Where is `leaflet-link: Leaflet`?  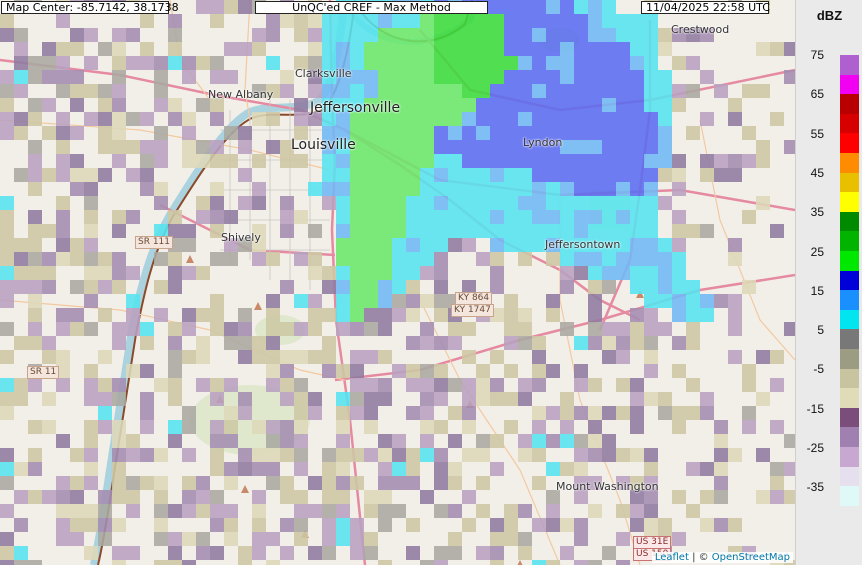
leaflet-link: Leaflet is located at coordinates (672, 557).